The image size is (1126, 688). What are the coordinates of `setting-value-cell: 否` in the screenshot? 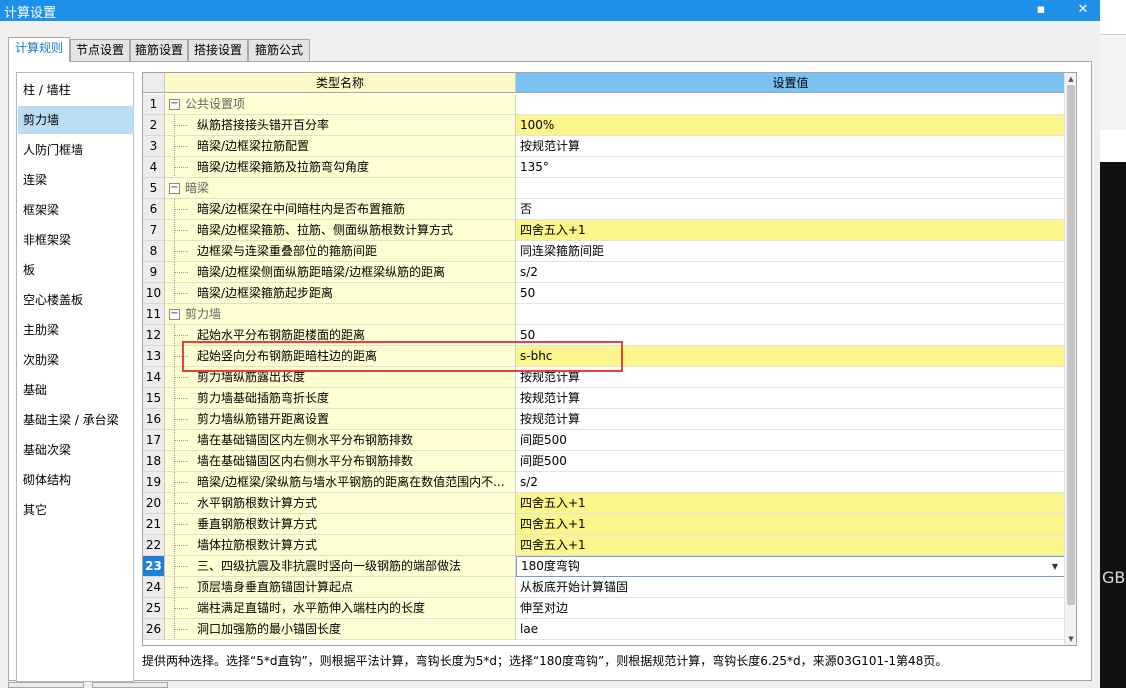 It's located at (790, 209).